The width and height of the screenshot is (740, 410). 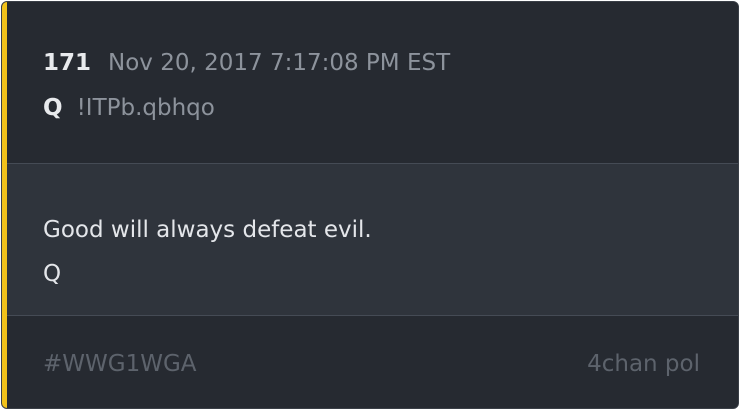 What do you see at coordinates (279, 63) in the screenshot?
I see `post-timestamp: Nov 20, 2017 7:17:08 PM EST` at bounding box center [279, 63].